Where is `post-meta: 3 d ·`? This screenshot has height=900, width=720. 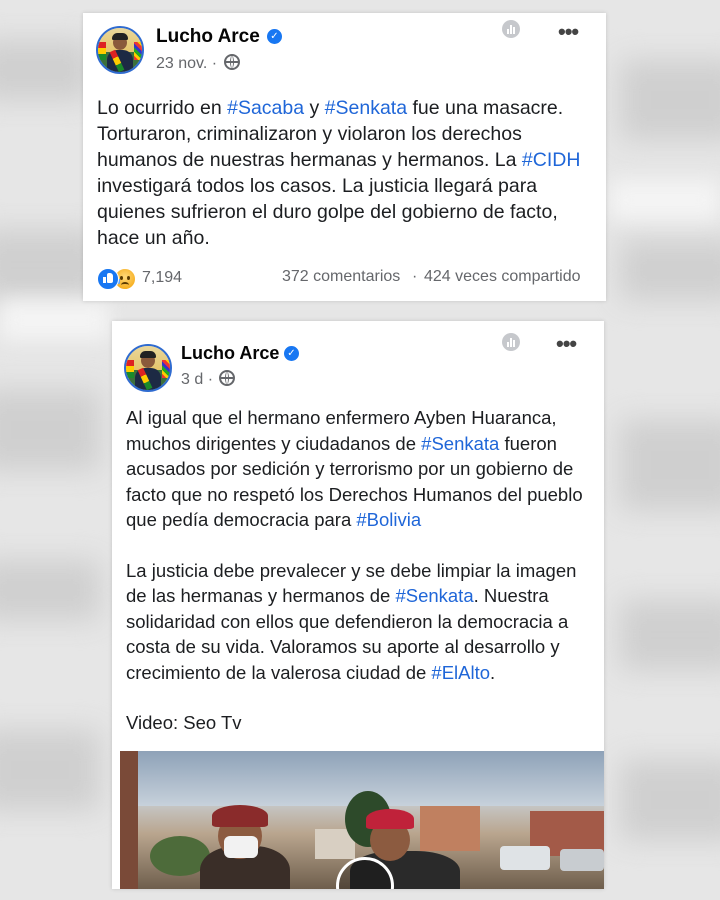
post-meta: 3 d · is located at coordinates (208, 379).